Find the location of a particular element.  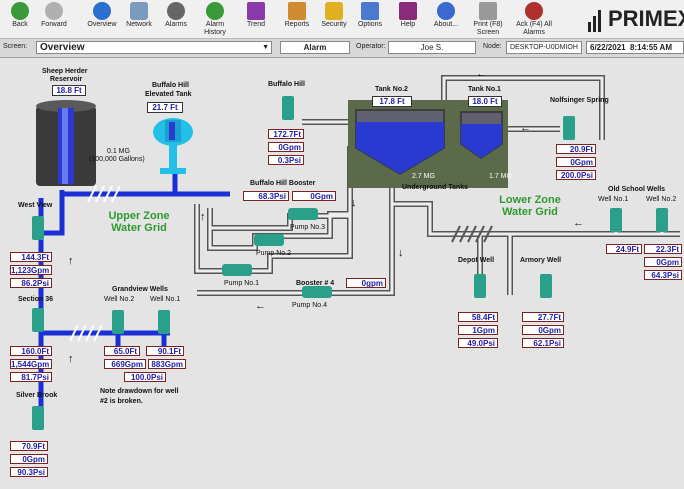

booster4-flow: 0gpm is located at coordinates (366, 283).